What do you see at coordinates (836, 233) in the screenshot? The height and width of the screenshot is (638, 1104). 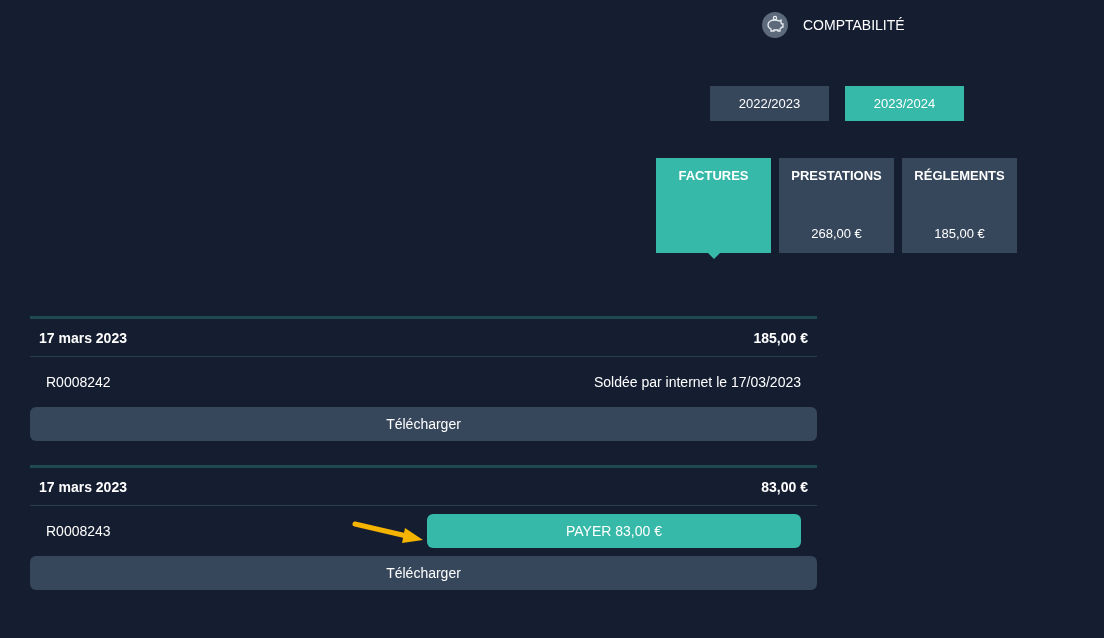 I see `tab-amount: 268,00 €` at bounding box center [836, 233].